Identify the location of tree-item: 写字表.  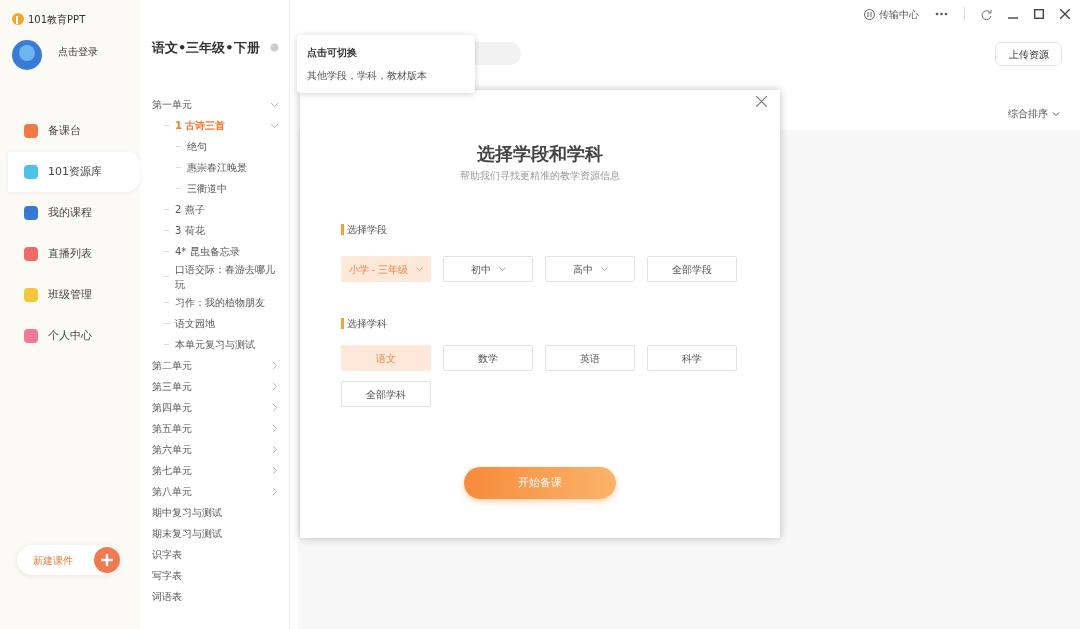
(215, 575).